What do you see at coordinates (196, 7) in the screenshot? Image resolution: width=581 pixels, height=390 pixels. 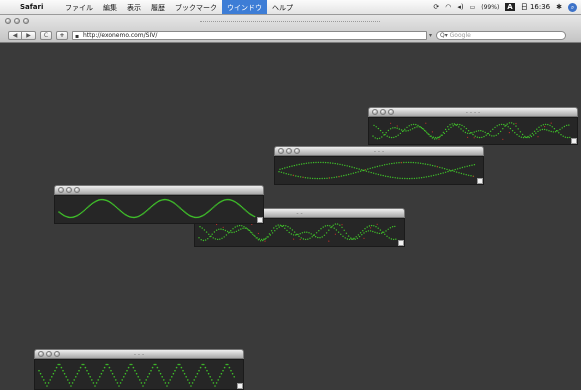 I see `menu-bookmarks: ブックマーク` at bounding box center [196, 7].